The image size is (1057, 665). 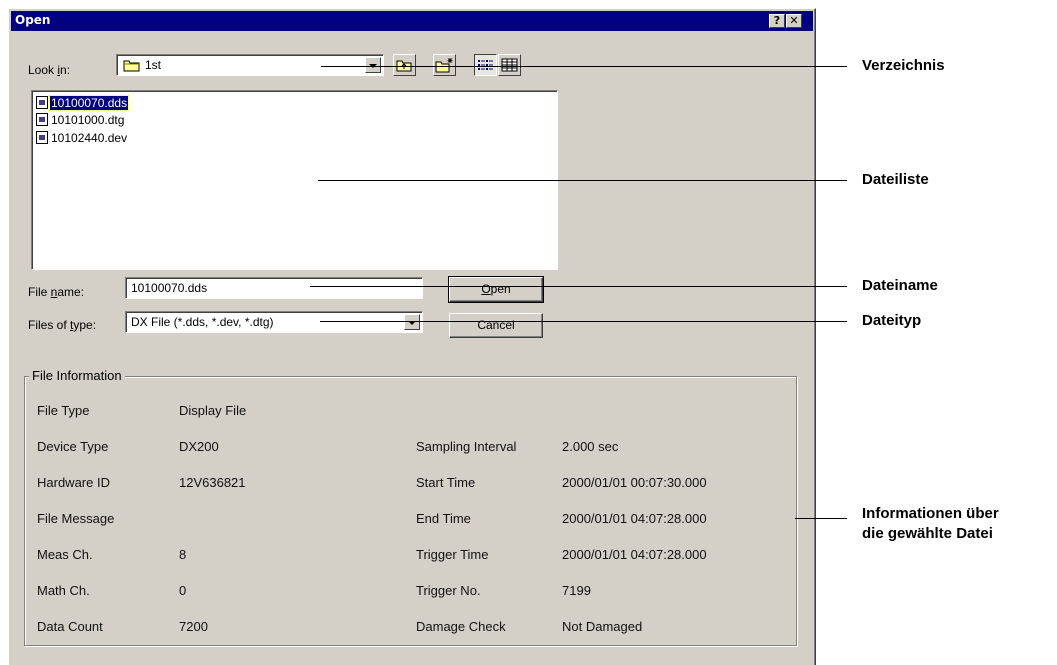 I want to click on new-folder-button, so click(x=444, y=65).